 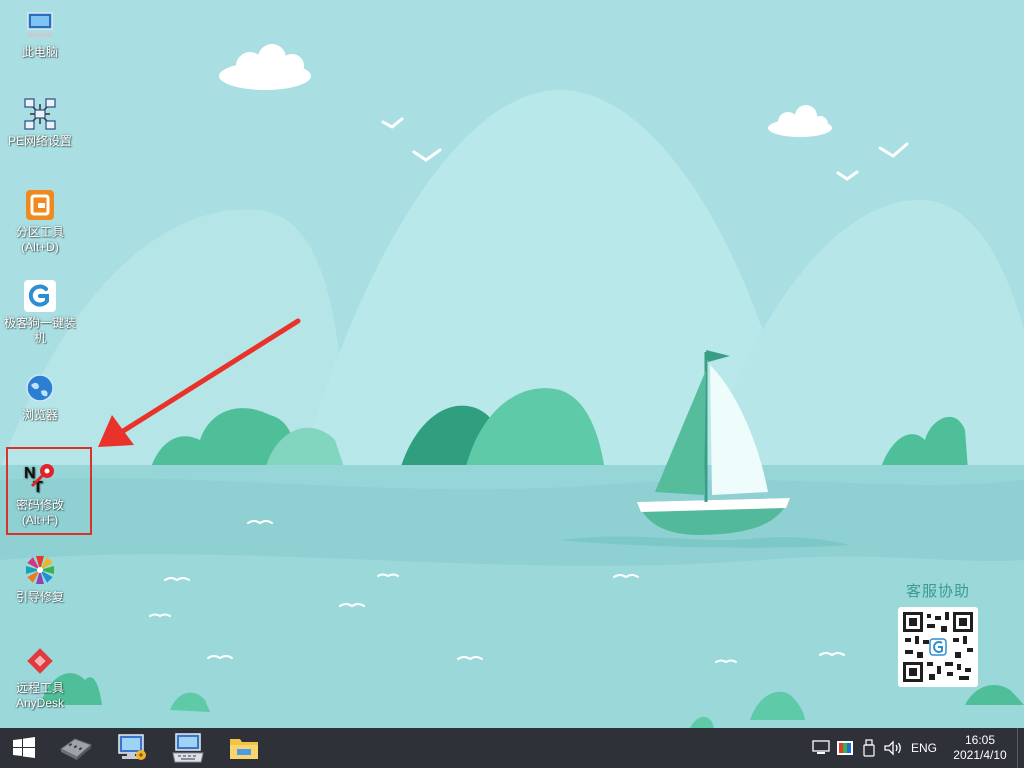 I want to click on boot-repair-icon, so click(x=40, y=570).